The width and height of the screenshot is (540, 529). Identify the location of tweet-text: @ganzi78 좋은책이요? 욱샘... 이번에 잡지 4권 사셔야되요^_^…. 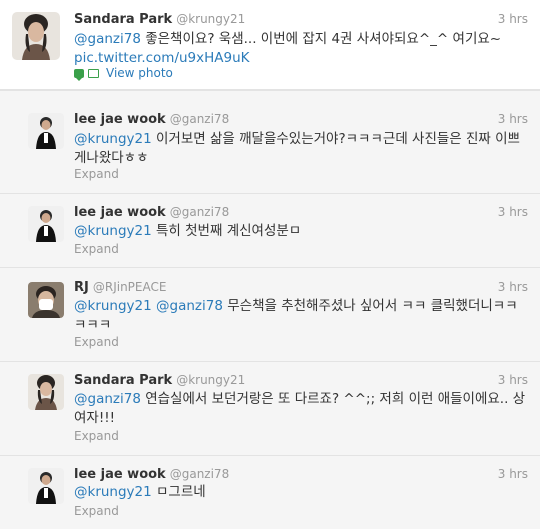
(301, 49).